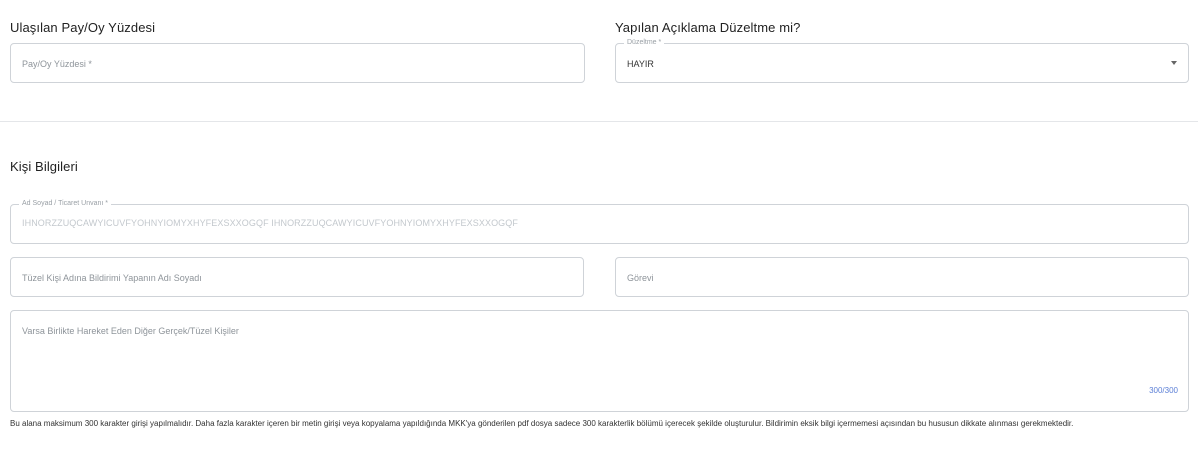 This screenshot has width=1198, height=453. Describe the element at coordinates (640, 64) in the screenshot. I see `correction-select-value: HAYIR` at that location.